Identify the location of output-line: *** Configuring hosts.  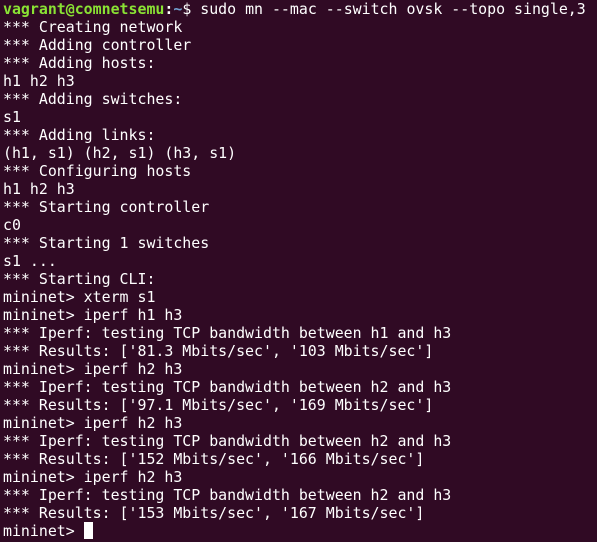
(97, 171).